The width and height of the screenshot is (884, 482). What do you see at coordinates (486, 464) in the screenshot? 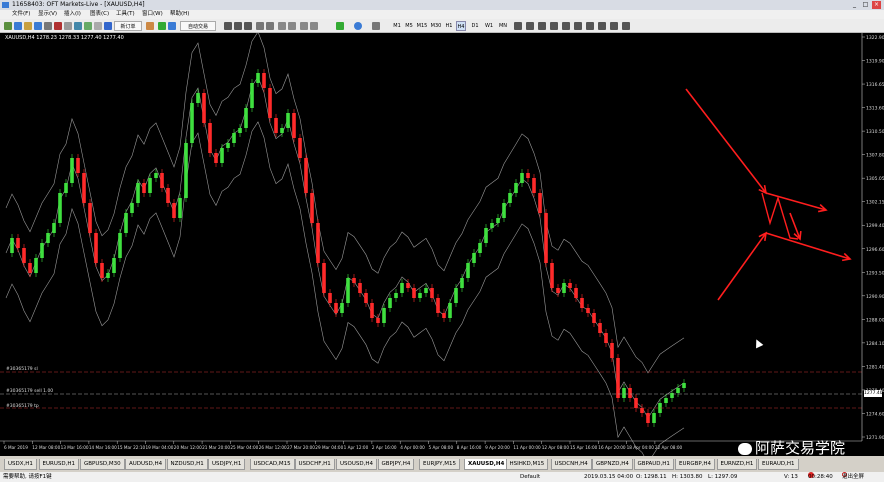
I see `symbol-tab: XAUUSD,H4` at bounding box center [486, 464].